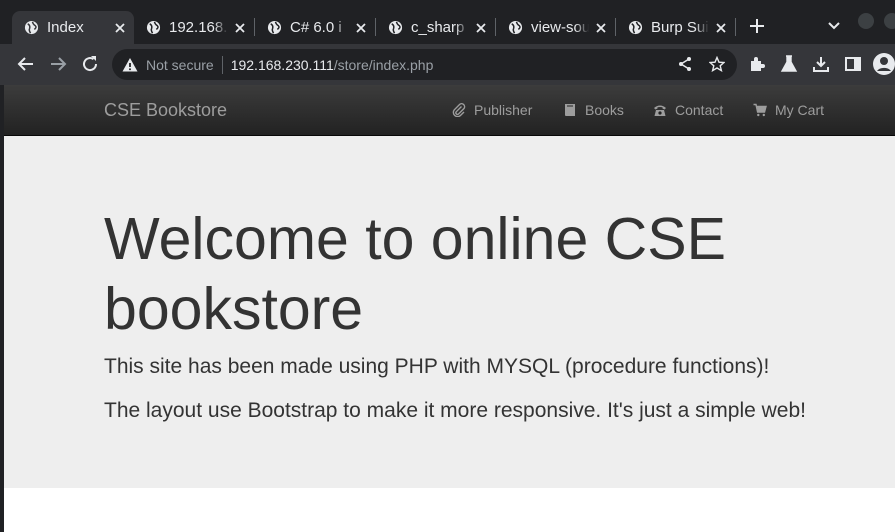 The width and height of the screenshot is (895, 532). I want to click on nav-link-books: Books, so click(593, 110).